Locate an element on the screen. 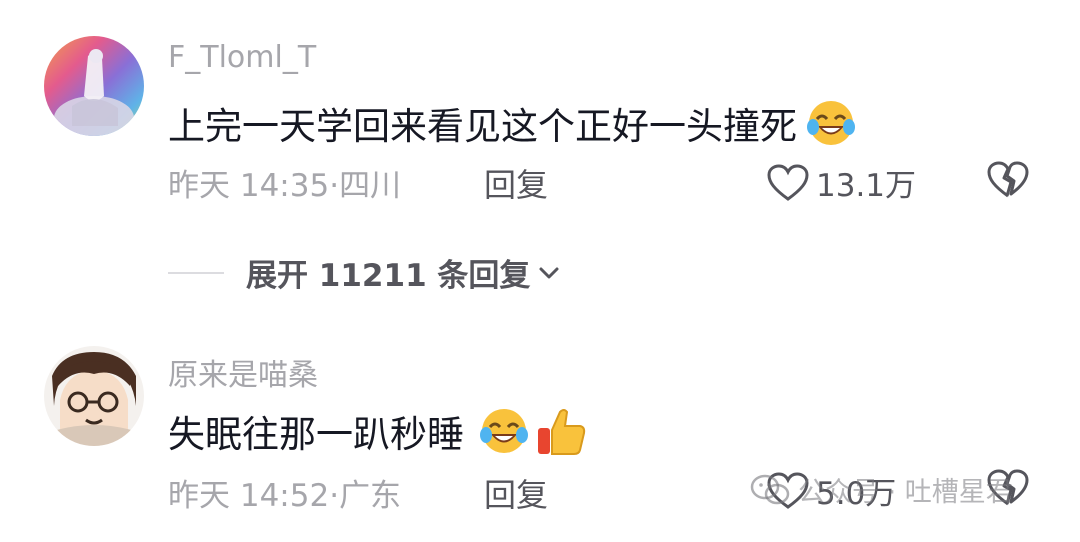 Image resolution: width=1080 pixels, height=542 pixels. cartoon-girl-avatar-icon is located at coordinates (94, 396).